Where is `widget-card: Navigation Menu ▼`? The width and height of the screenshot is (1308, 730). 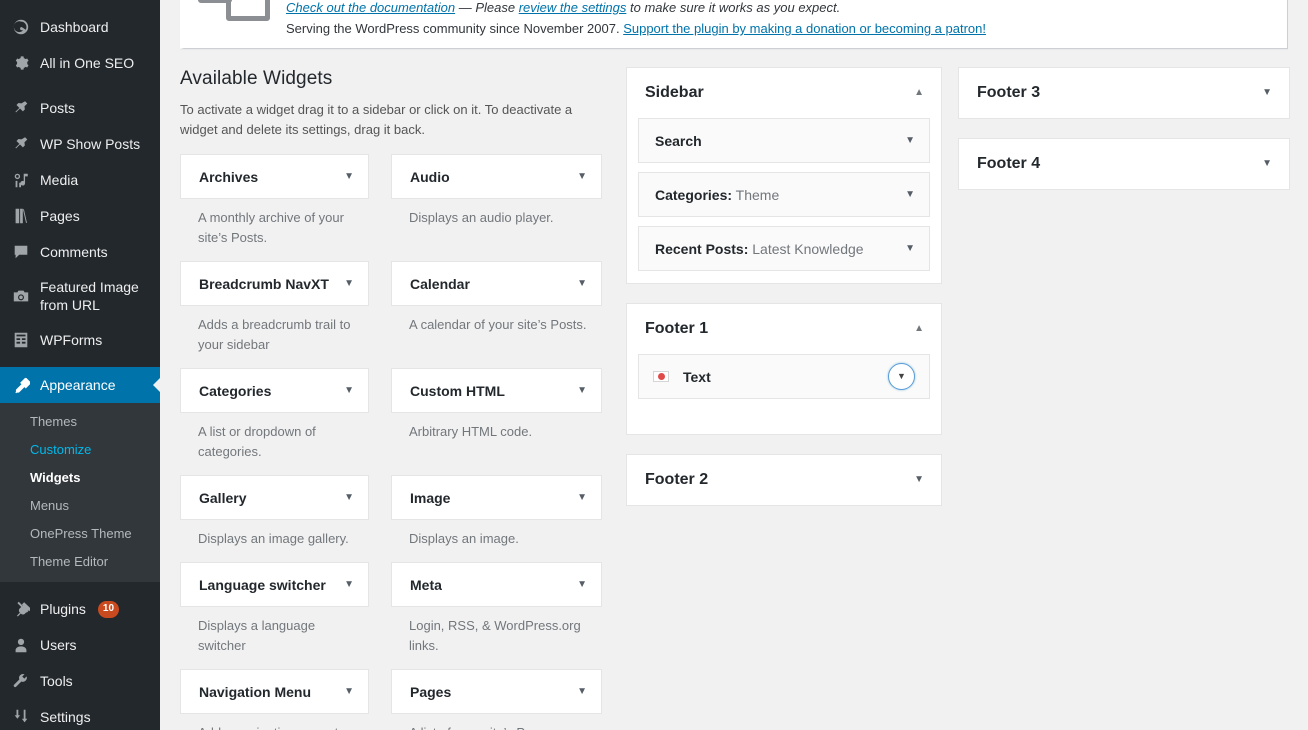
widget-card: Navigation Menu ▼ is located at coordinates (274, 691).